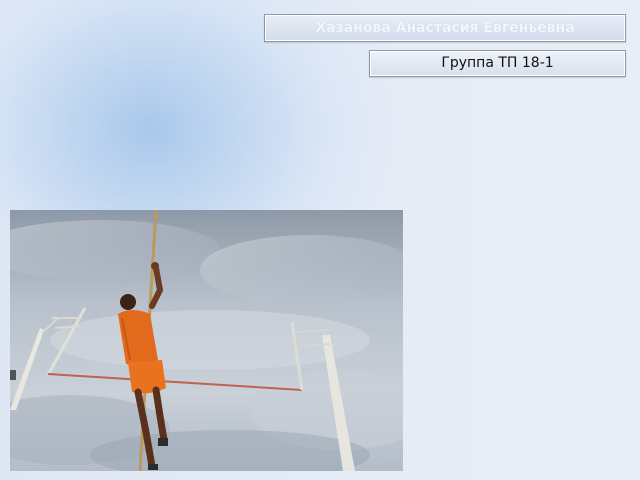 The height and width of the screenshot is (480, 640). I want to click on cloud, so click(210, 340).